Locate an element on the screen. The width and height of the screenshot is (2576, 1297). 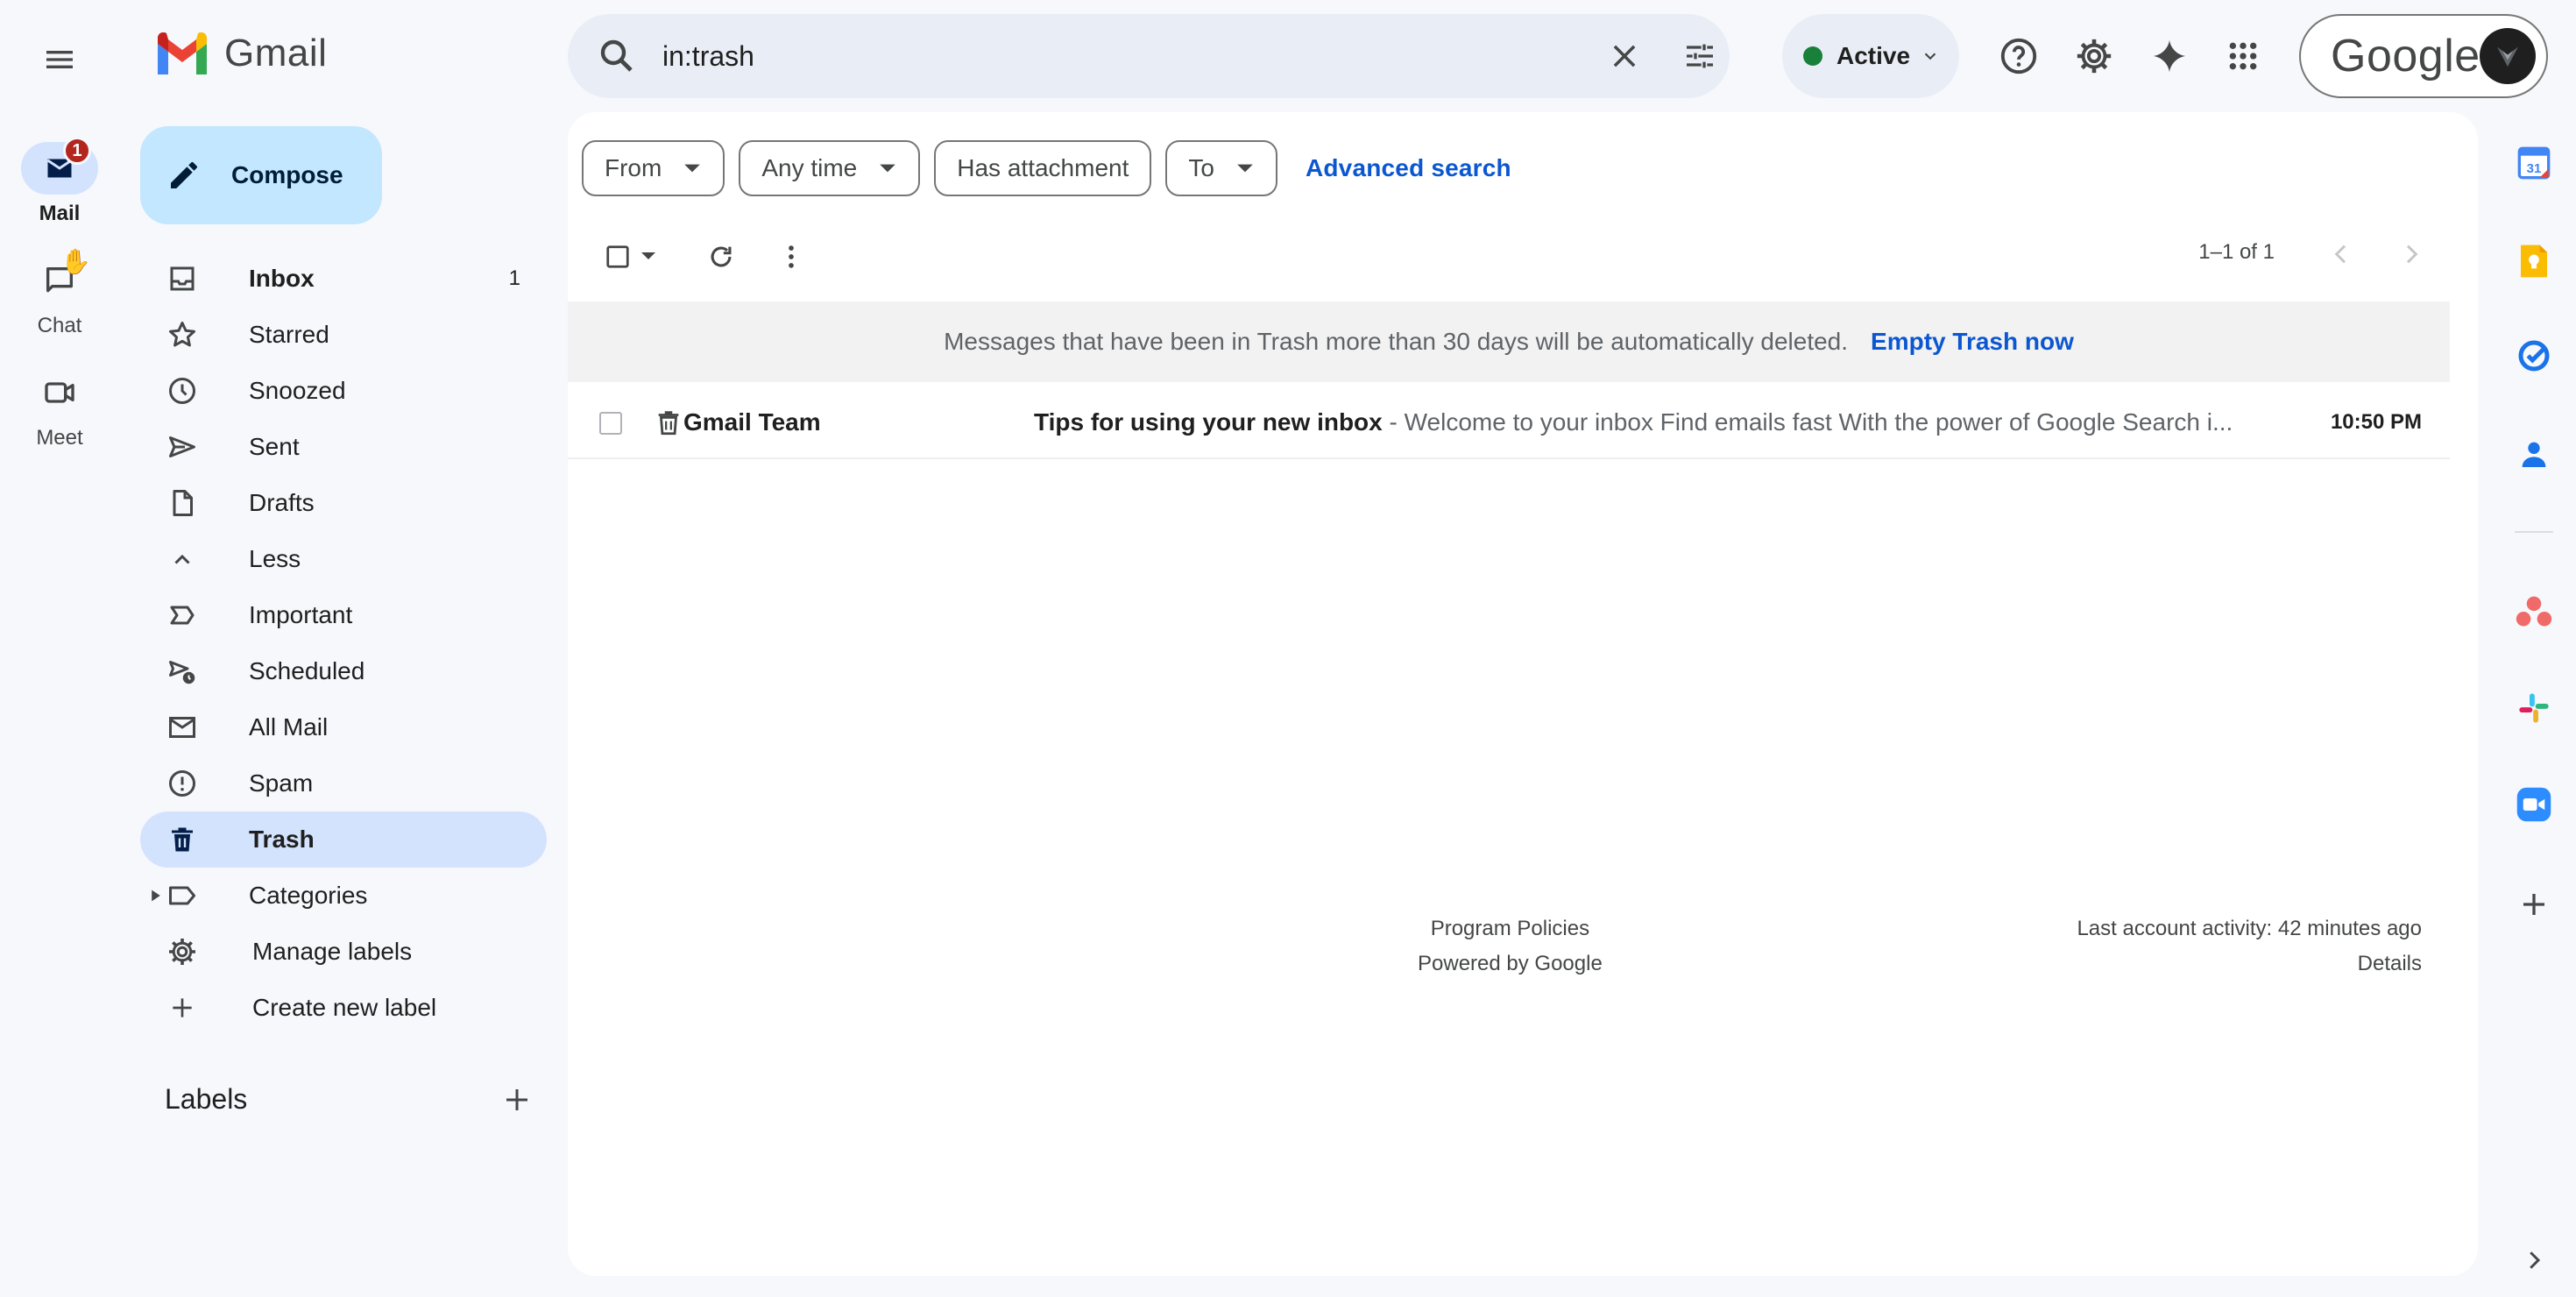
inbox-icon is located at coordinates (182, 279).